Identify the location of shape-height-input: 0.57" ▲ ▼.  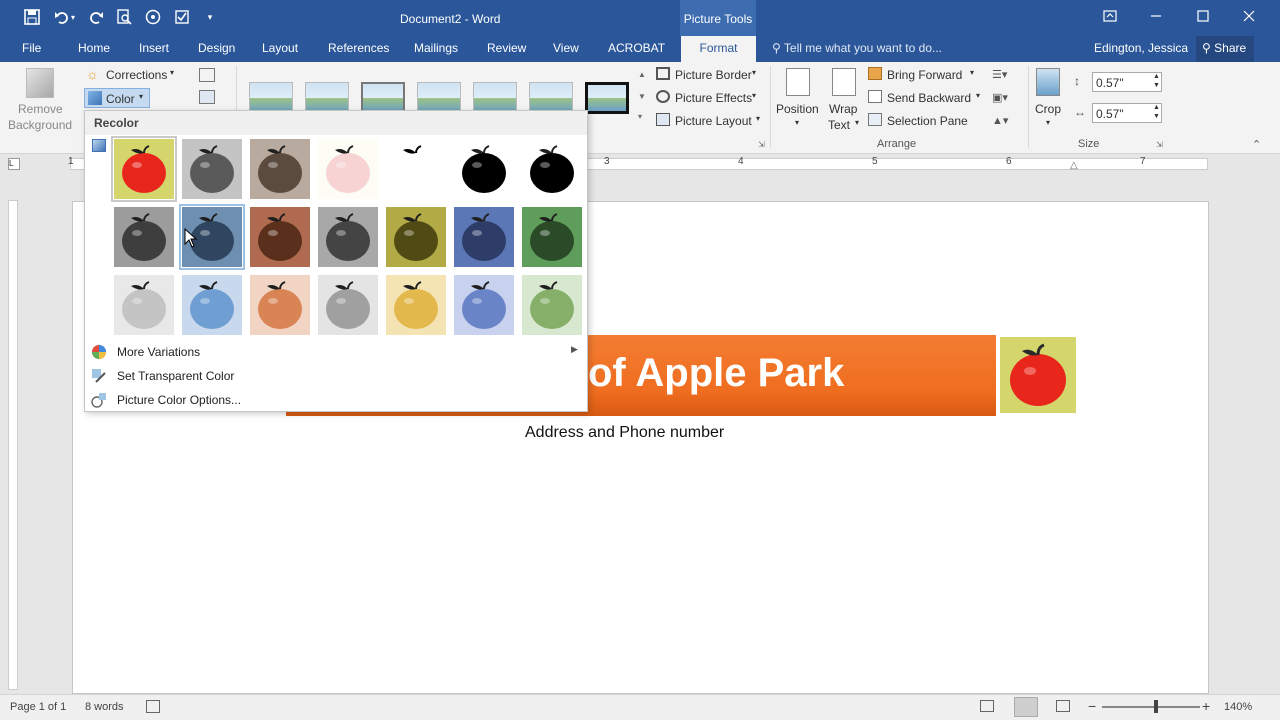
(1127, 82).